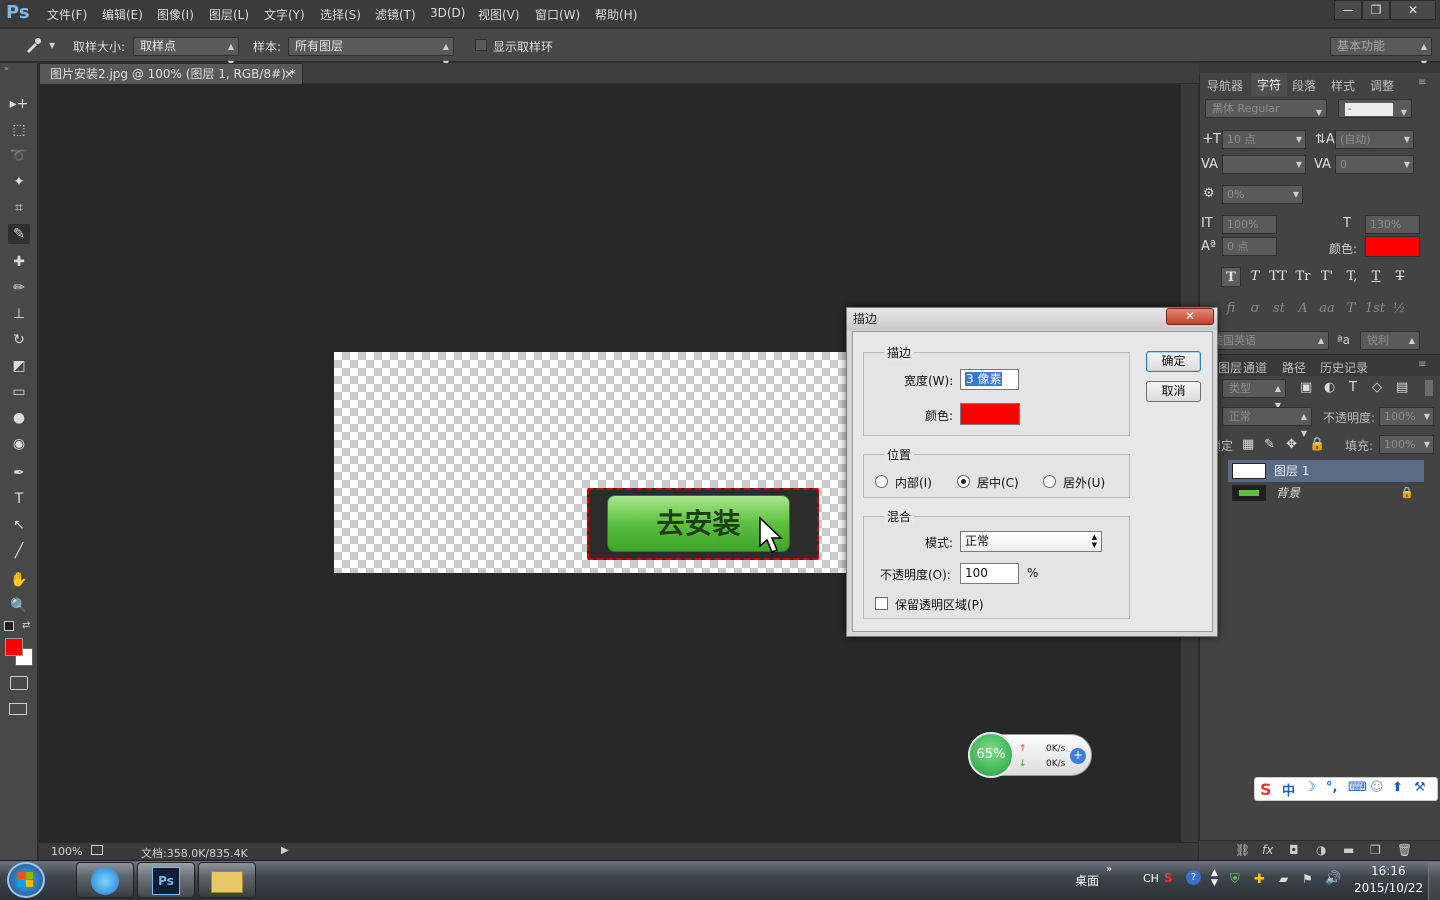  I want to click on tab-layers: 图层, so click(1230, 367).